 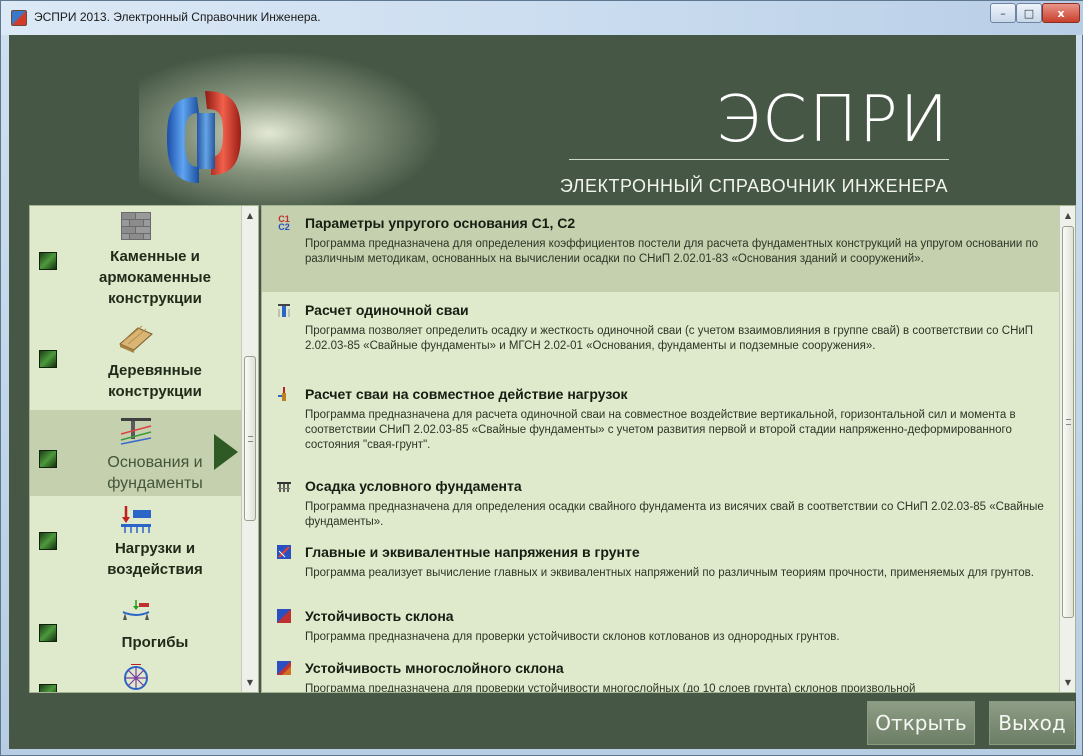 I want to click on sidebar-item-masonry: Каменные и армокаменные конструкции, so click(x=136, y=257).